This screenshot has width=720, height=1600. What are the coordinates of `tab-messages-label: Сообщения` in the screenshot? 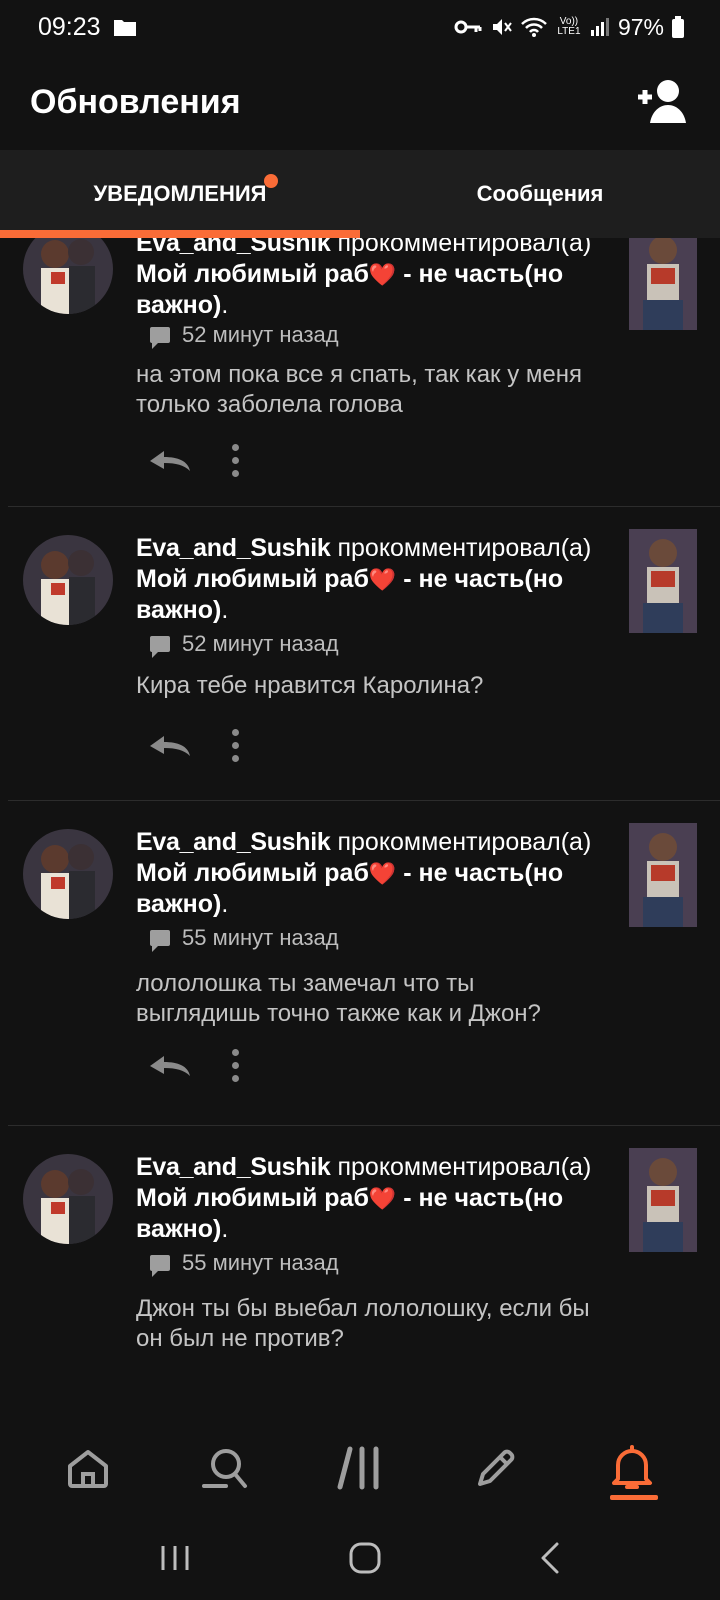 It's located at (540, 193).